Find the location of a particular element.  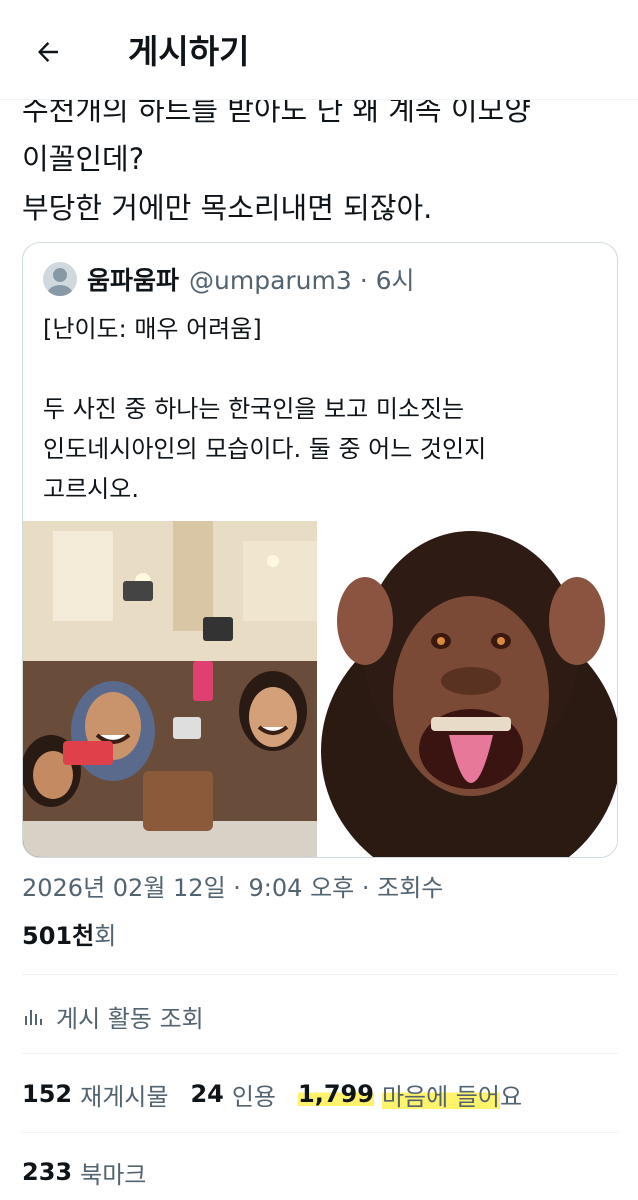

quoted-author-name: 움파움파 is located at coordinates (133, 279).